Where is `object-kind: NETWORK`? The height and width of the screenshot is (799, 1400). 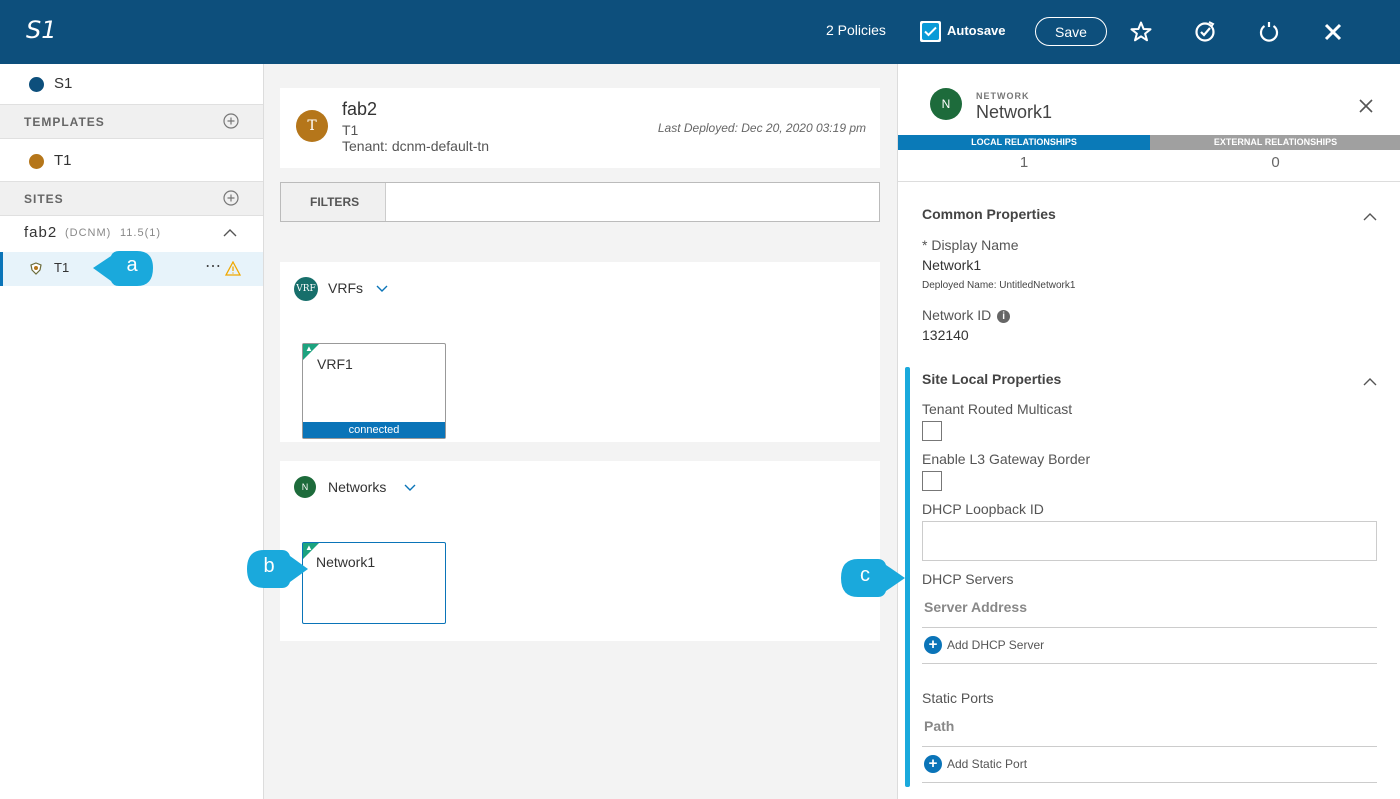 object-kind: NETWORK is located at coordinates (1003, 96).